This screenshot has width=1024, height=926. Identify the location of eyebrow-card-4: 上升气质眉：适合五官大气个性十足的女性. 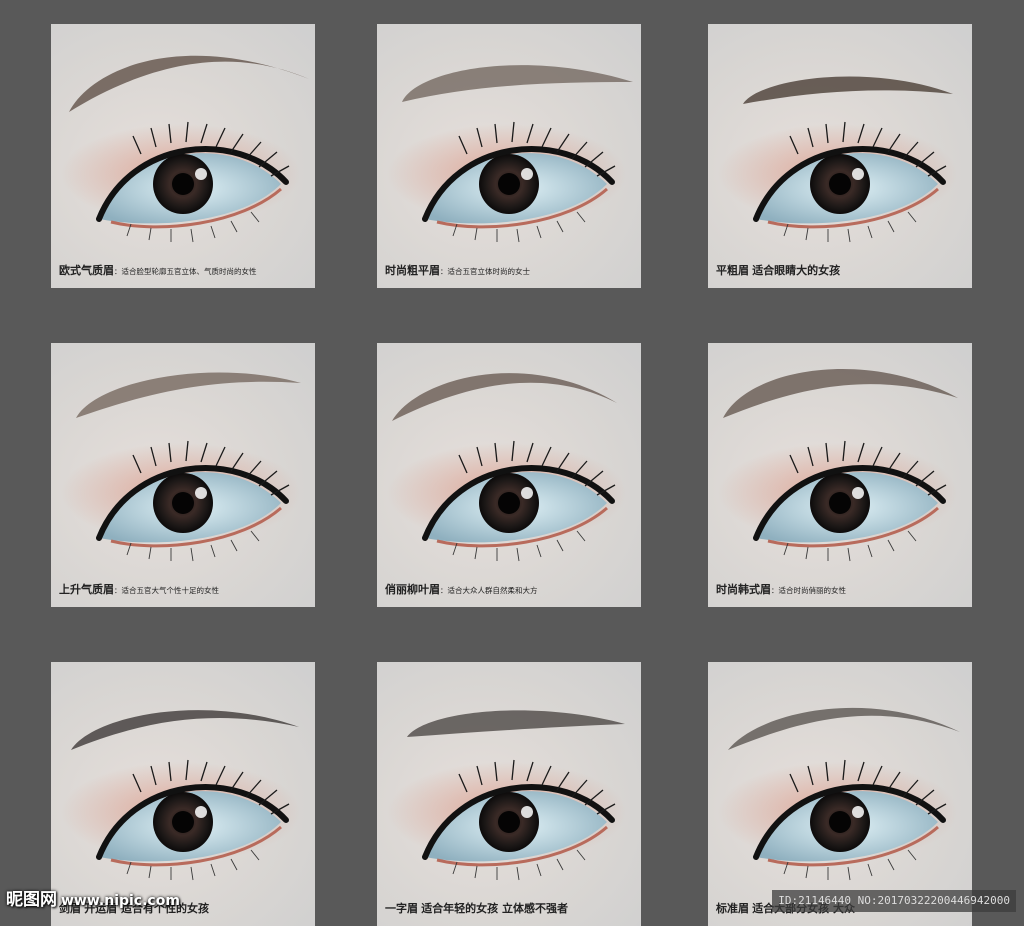
(183, 475).